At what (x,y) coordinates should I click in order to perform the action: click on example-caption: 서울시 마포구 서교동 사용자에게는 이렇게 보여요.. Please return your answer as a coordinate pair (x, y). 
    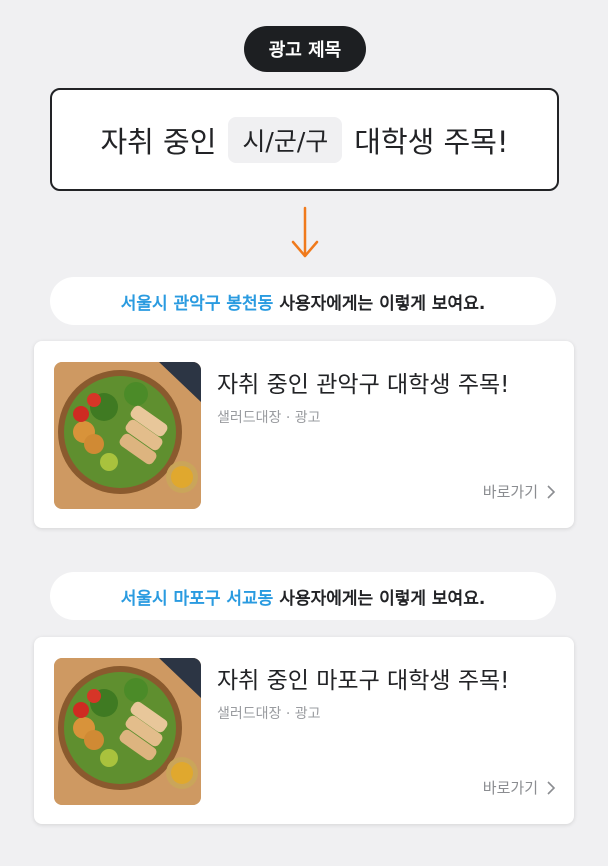
    Looking at the image, I should click on (303, 596).